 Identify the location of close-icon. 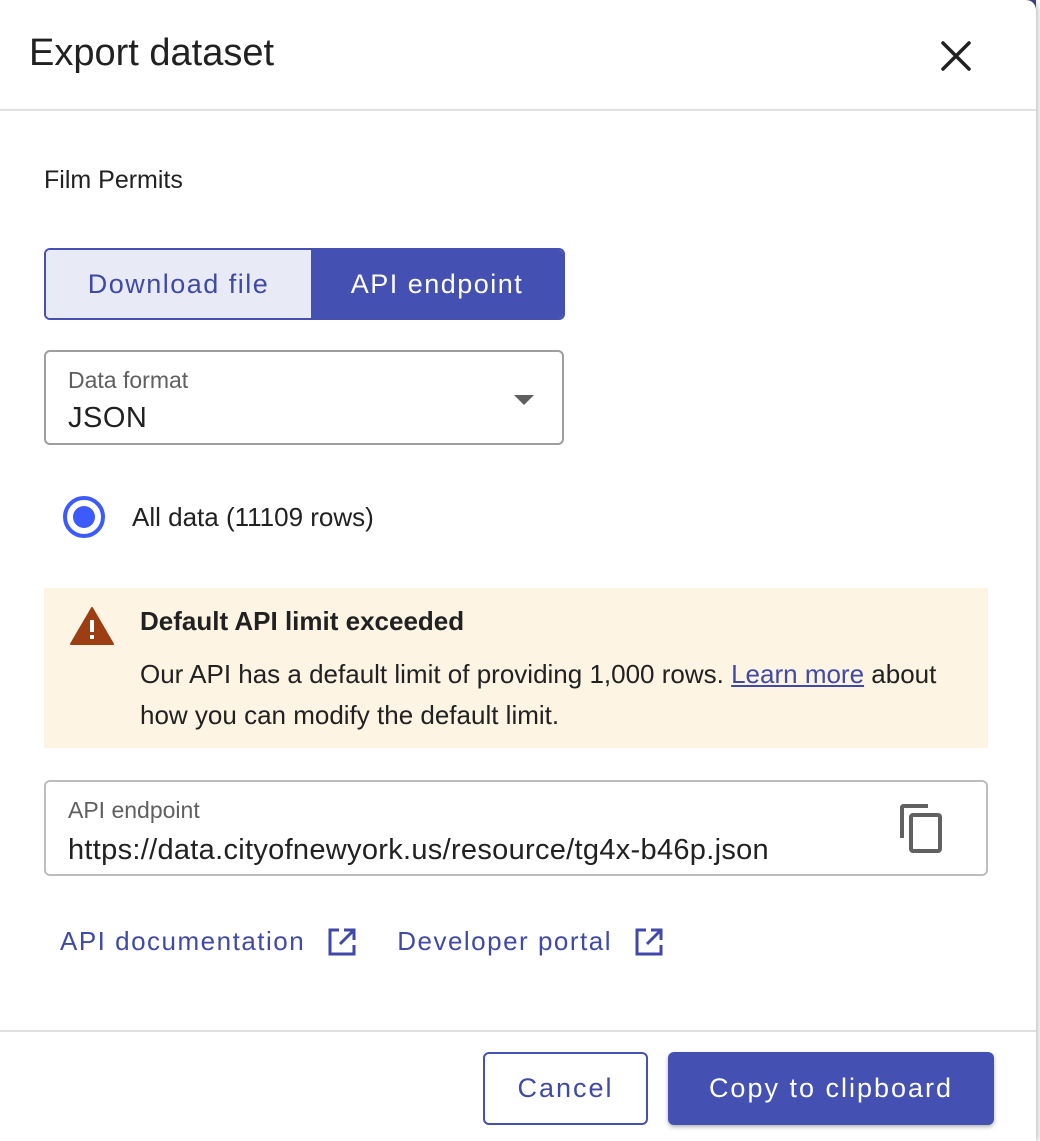
(956, 56).